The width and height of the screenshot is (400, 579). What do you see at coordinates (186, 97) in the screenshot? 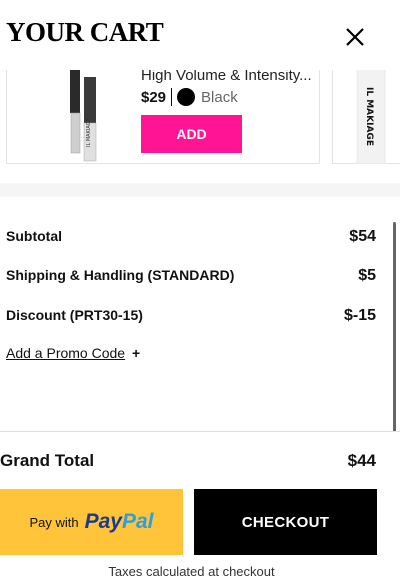
I see `shade-swatch` at bounding box center [186, 97].